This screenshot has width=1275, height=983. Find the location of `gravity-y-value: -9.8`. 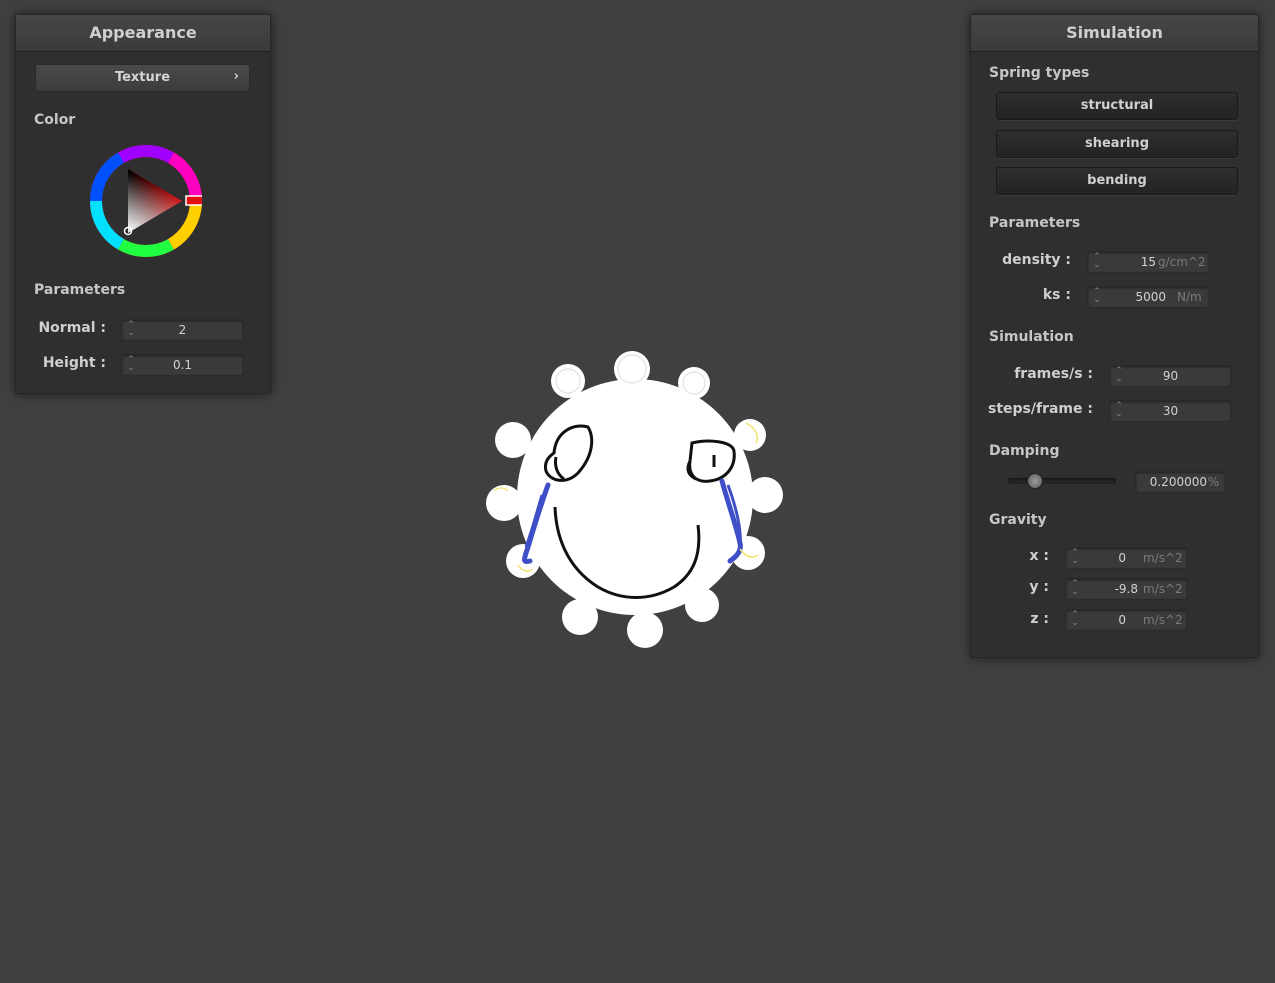

gravity-y-value: -9.8 is located at coordinates (1126, 589).